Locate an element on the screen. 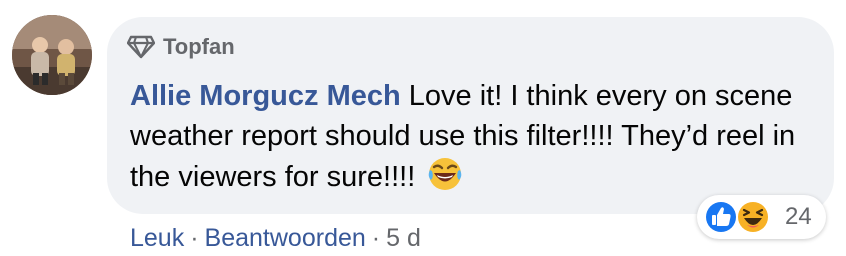 The height and width of the screenshot is (256, 846). avatar is located at coordinates (52, 55).